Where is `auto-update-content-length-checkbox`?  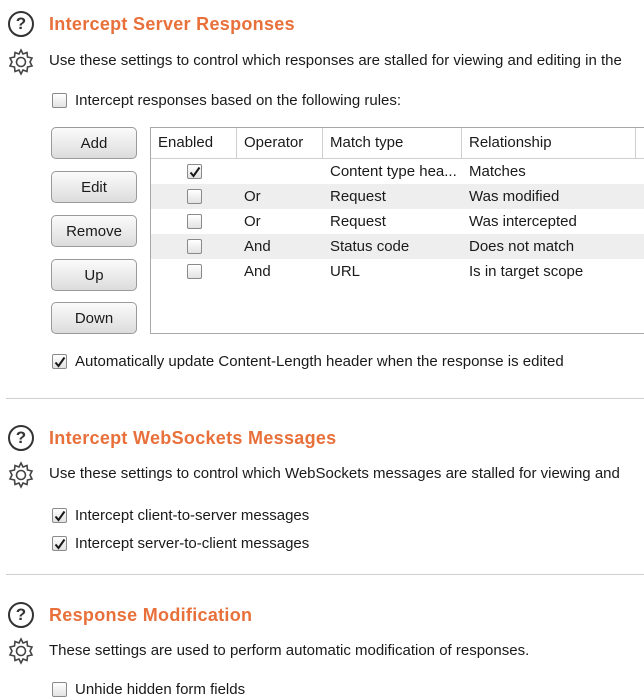
auto-update-content-length-checkbox is located at coordinates (59, 361).